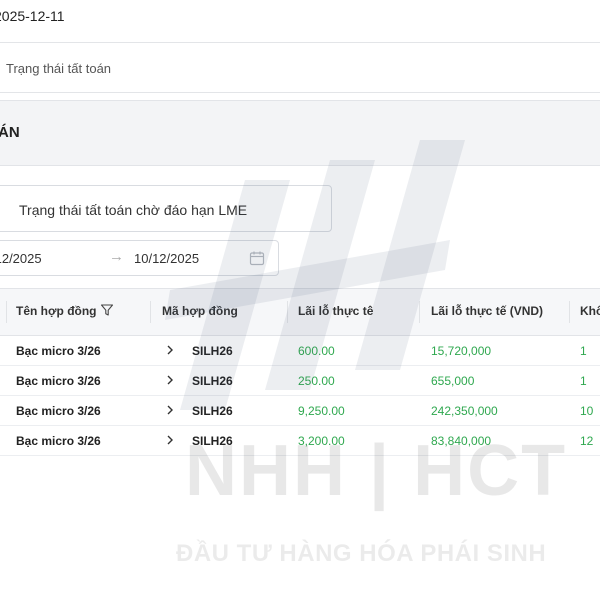 This screenshot has height=600, width=600. I want to click on header-contract-name: Tên hợp đồng, so click(56, 311).